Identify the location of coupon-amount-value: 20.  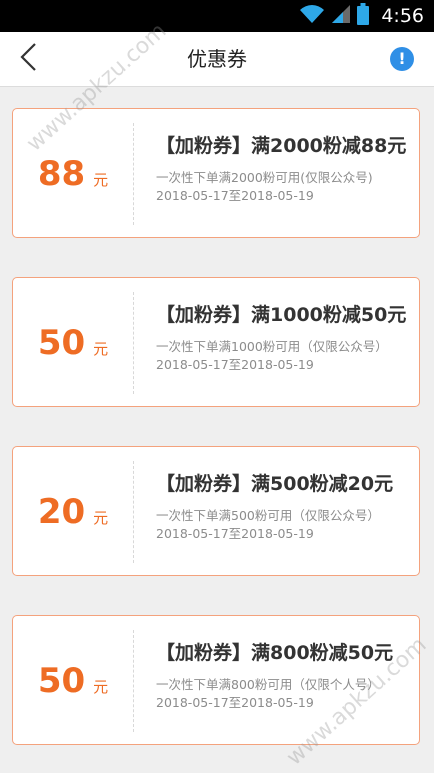
(61, 512).